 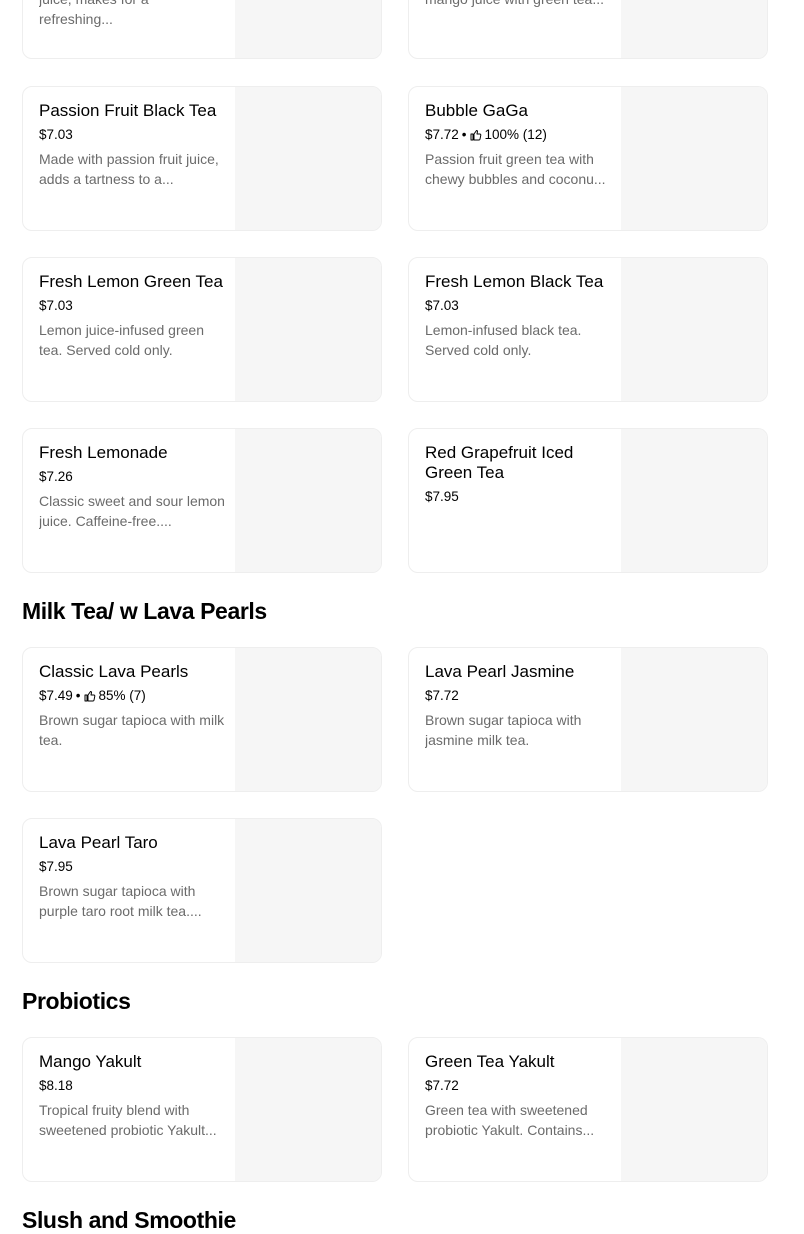 What do you see at coordinates (128, 110) in the screenshot?
I see `item-name: Passion Fruit Black Tea` at bounding box center [128, 110].